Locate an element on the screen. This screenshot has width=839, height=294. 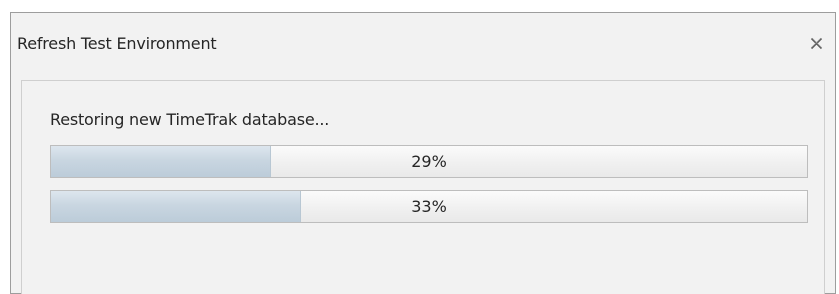
progress-bar-1: 29% is located at coordinates (429, 161).